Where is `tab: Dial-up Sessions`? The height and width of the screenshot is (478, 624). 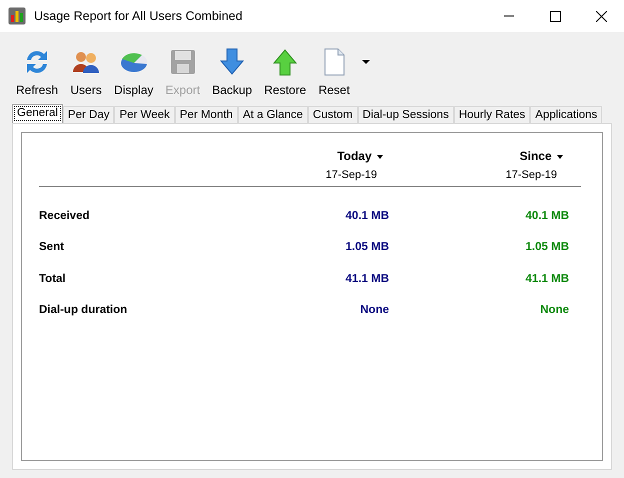 tab: Dial-up Sessions is located at coordinates (406, 114).